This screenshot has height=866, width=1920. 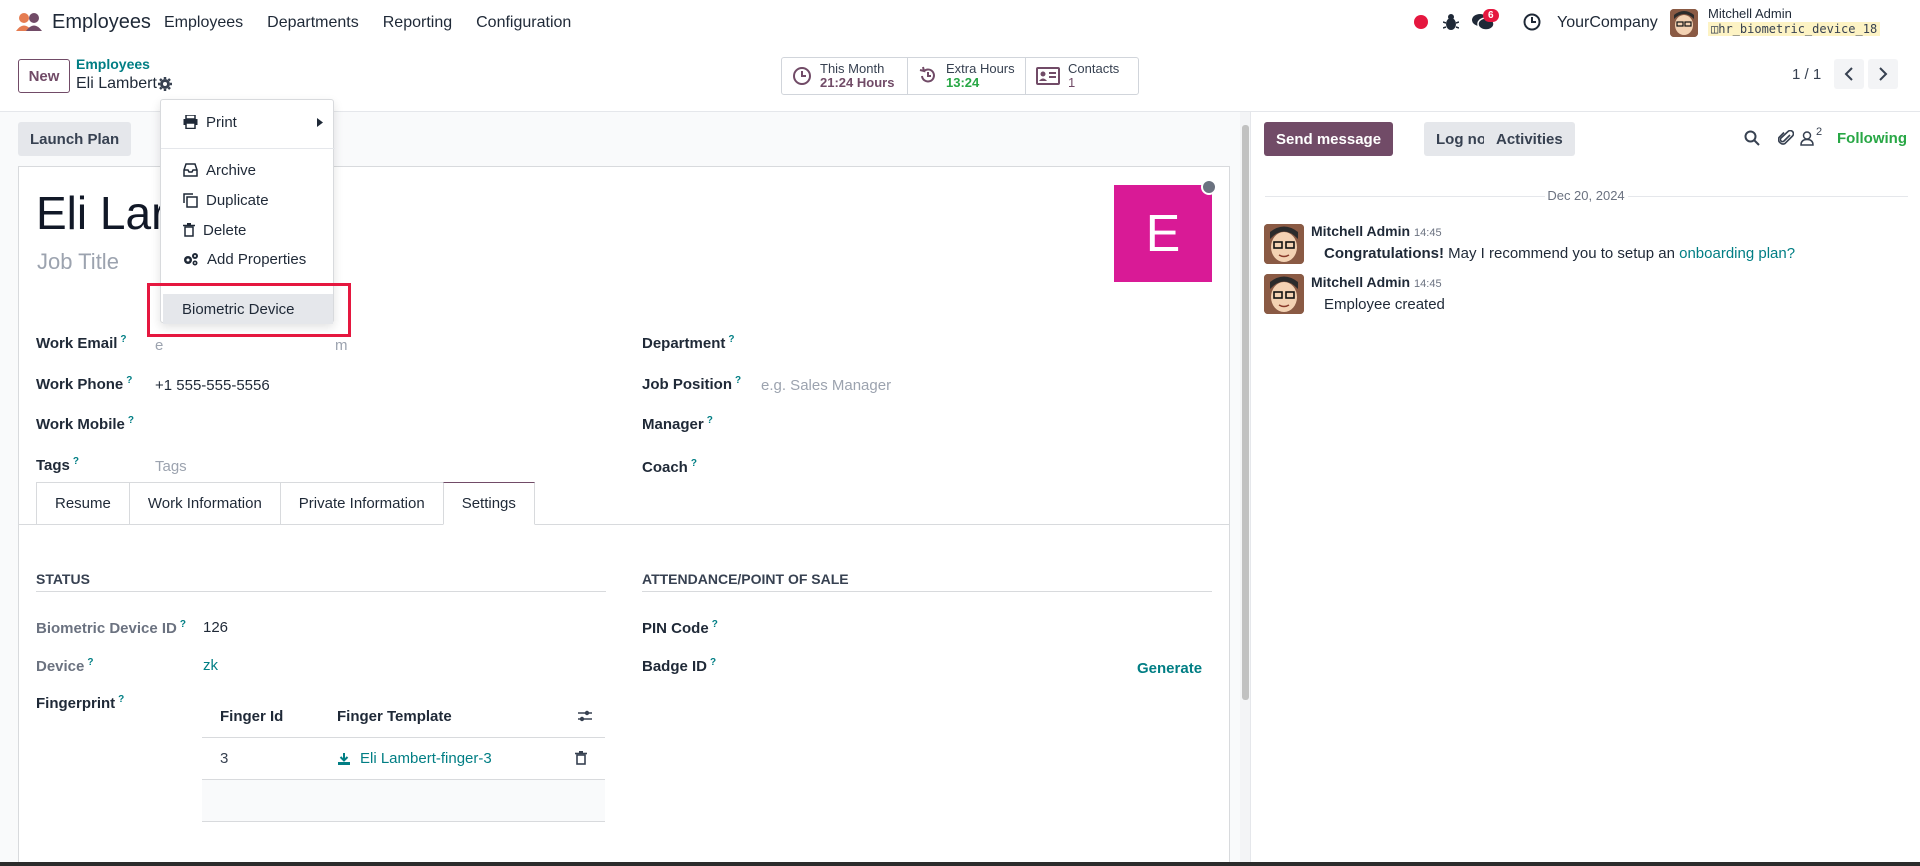 I want to click on menu-item-add-properties: Add Properties, so click(x=248, y=259).